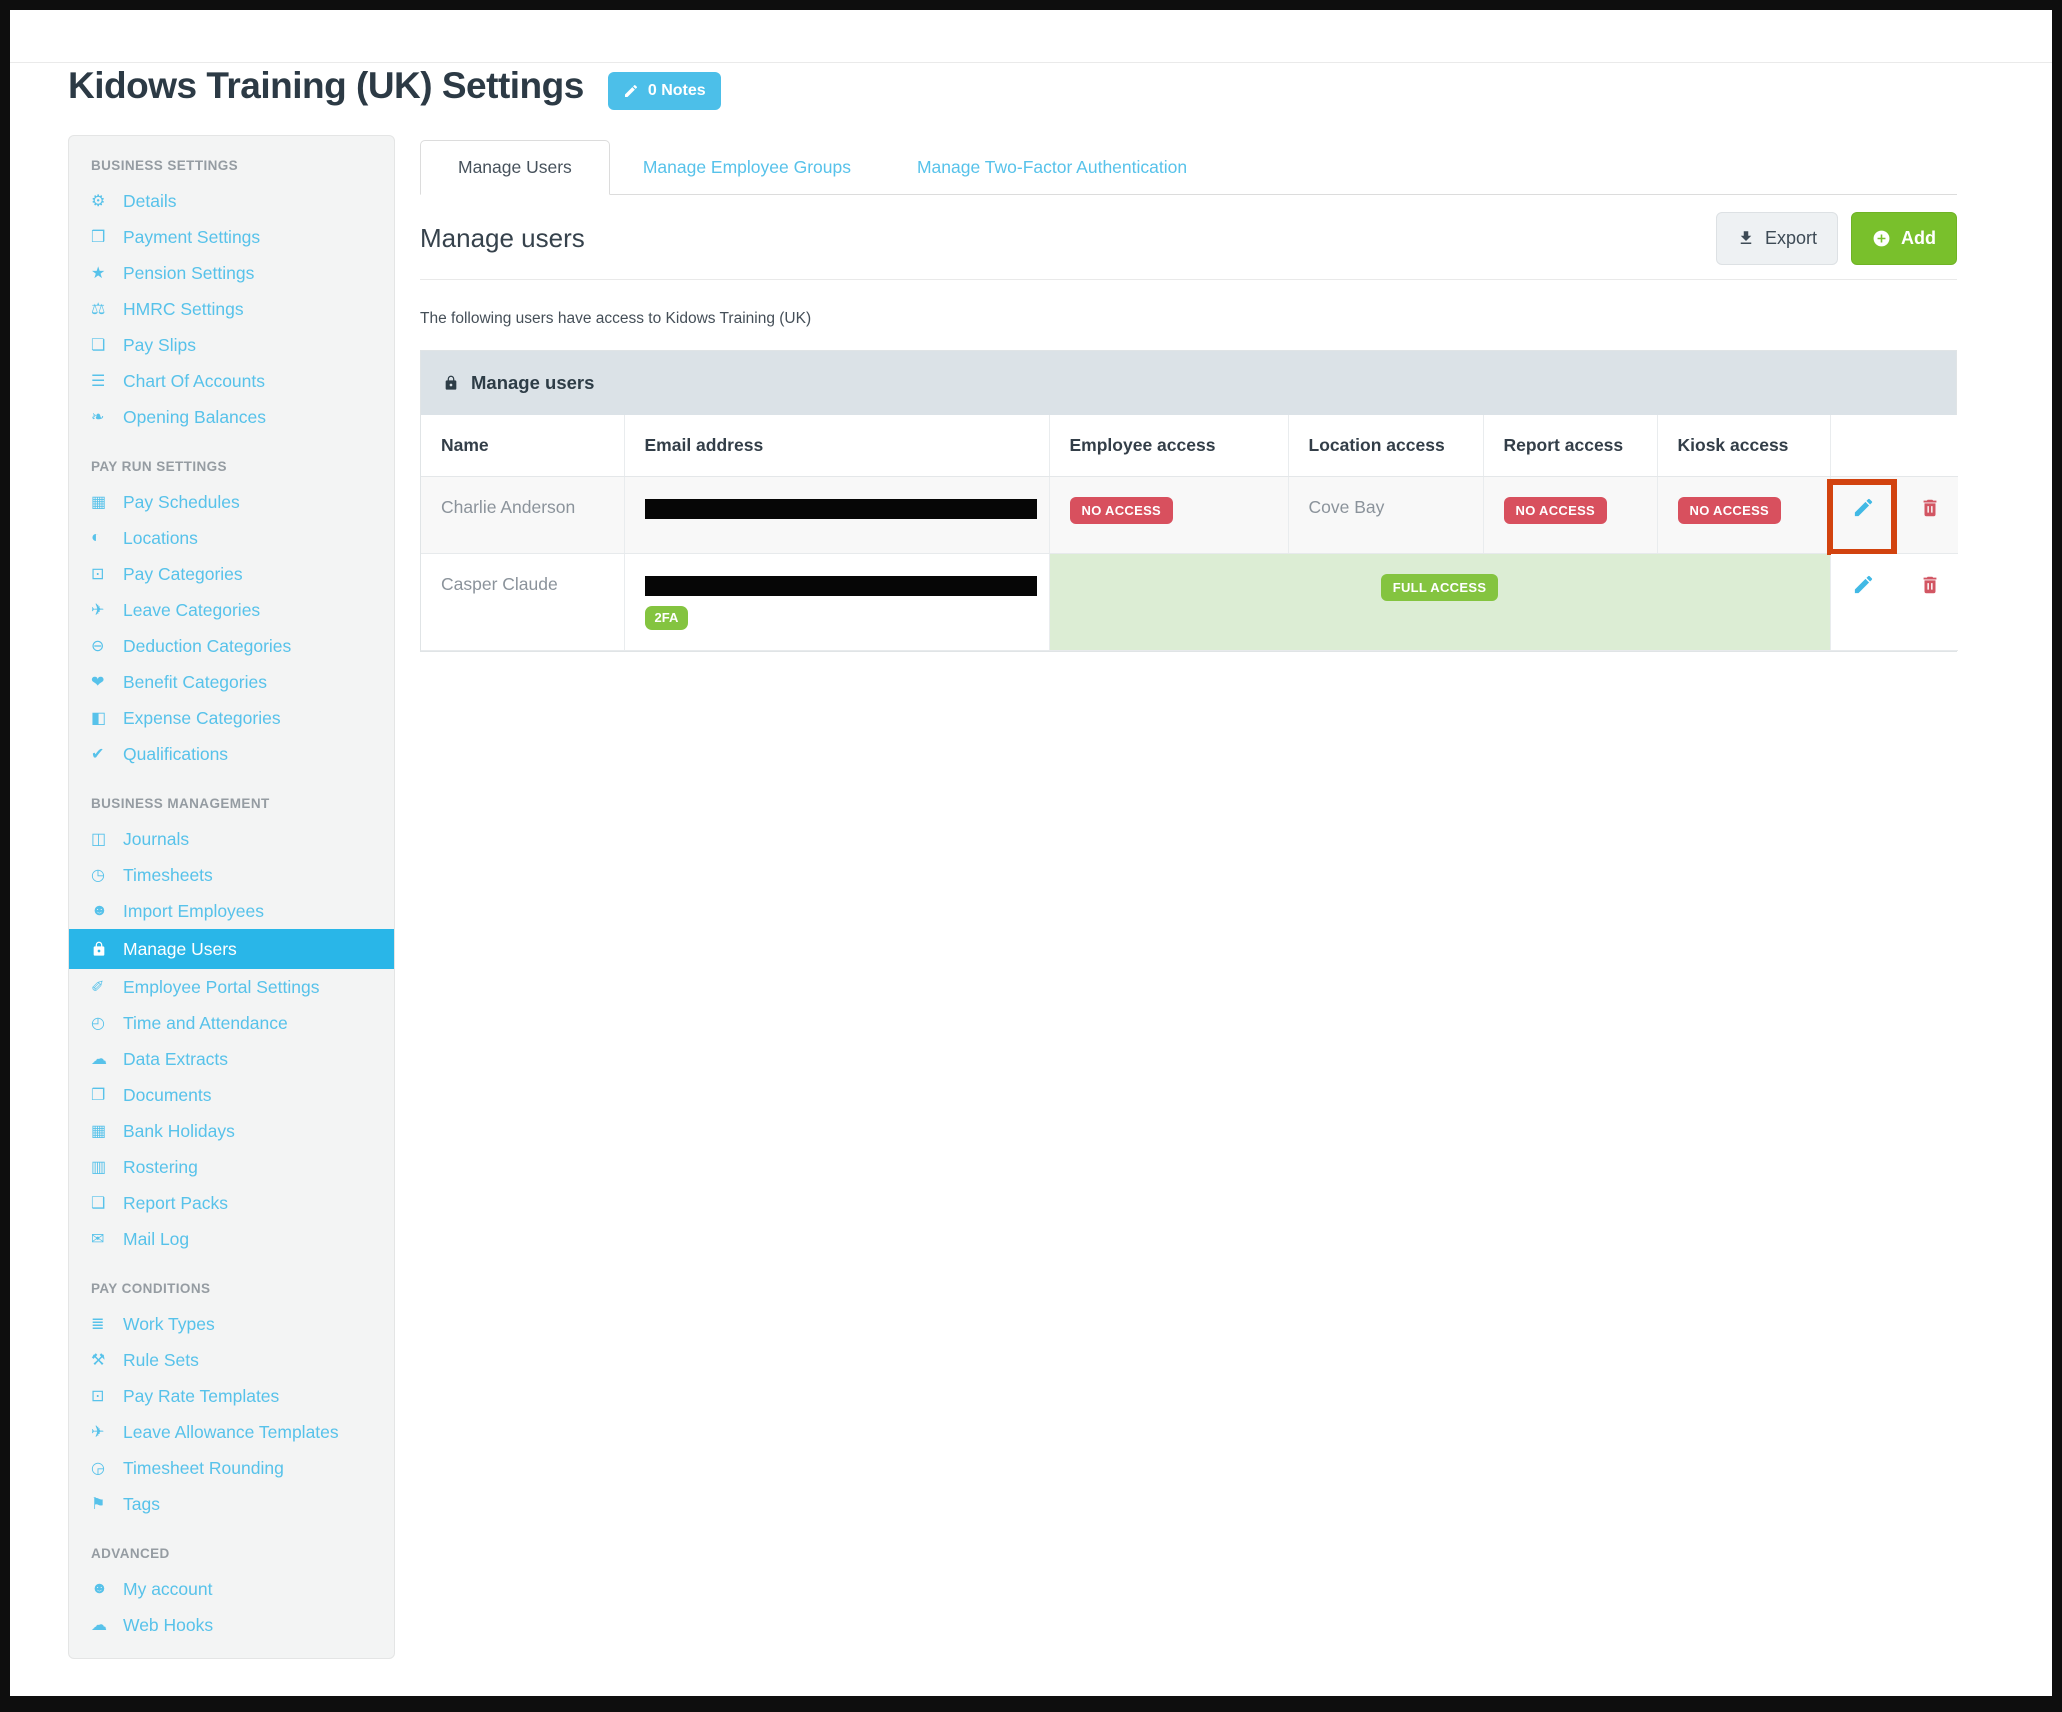 Image resolution: width=2062 pixels, height=1712 pixels. Describe the element at coordinates (747, 167) in the screenshot. I see `tab-manage-employee-groups: Manage Employee Groups` at that location.